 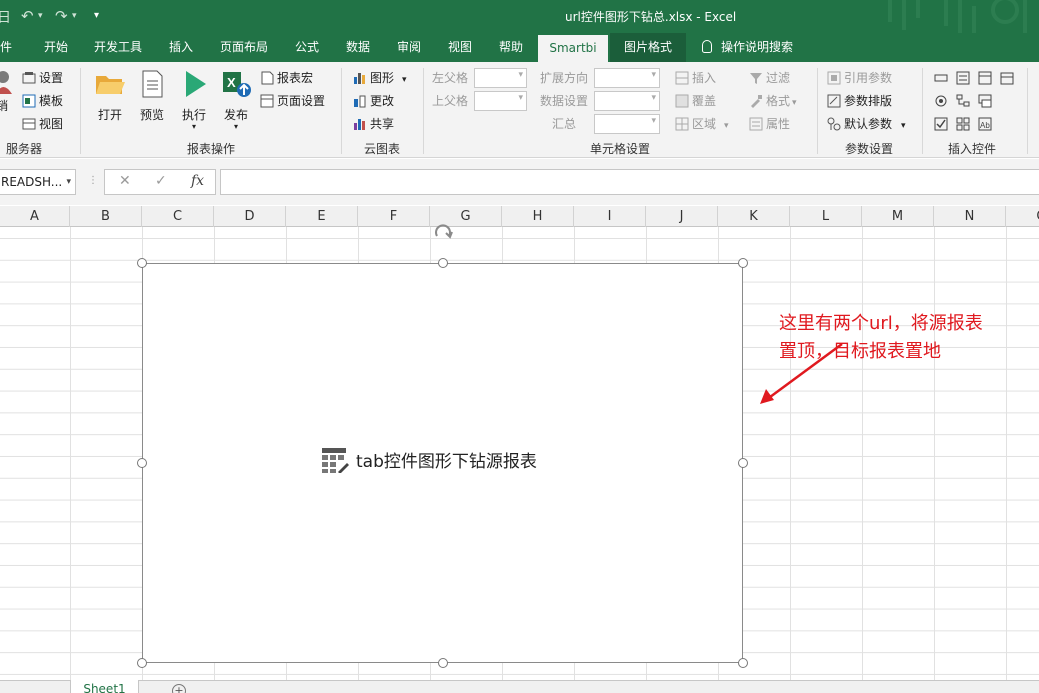 What do you see at coordinates (1007, 78) in the screenshot?
I see `calendar-control-icon` at bounding box center [1007, 78].